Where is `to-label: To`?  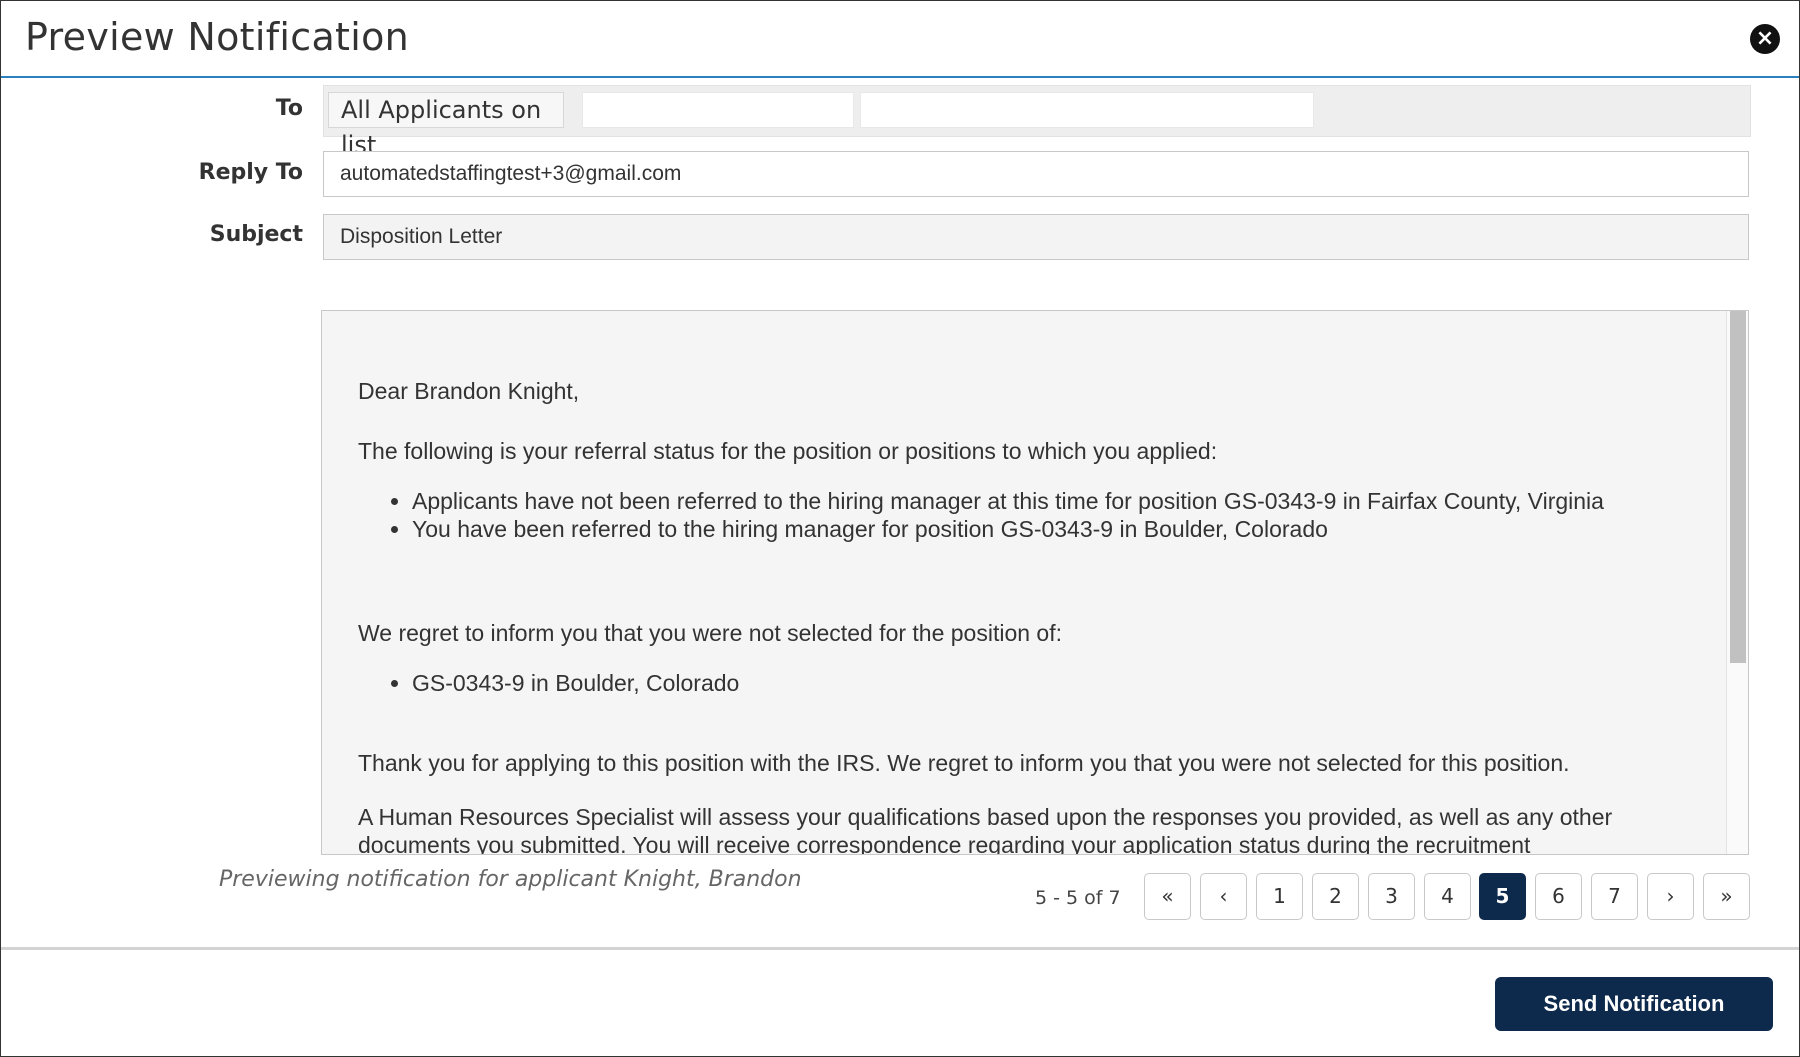
to-label: To is located at coordinates (289, 108).